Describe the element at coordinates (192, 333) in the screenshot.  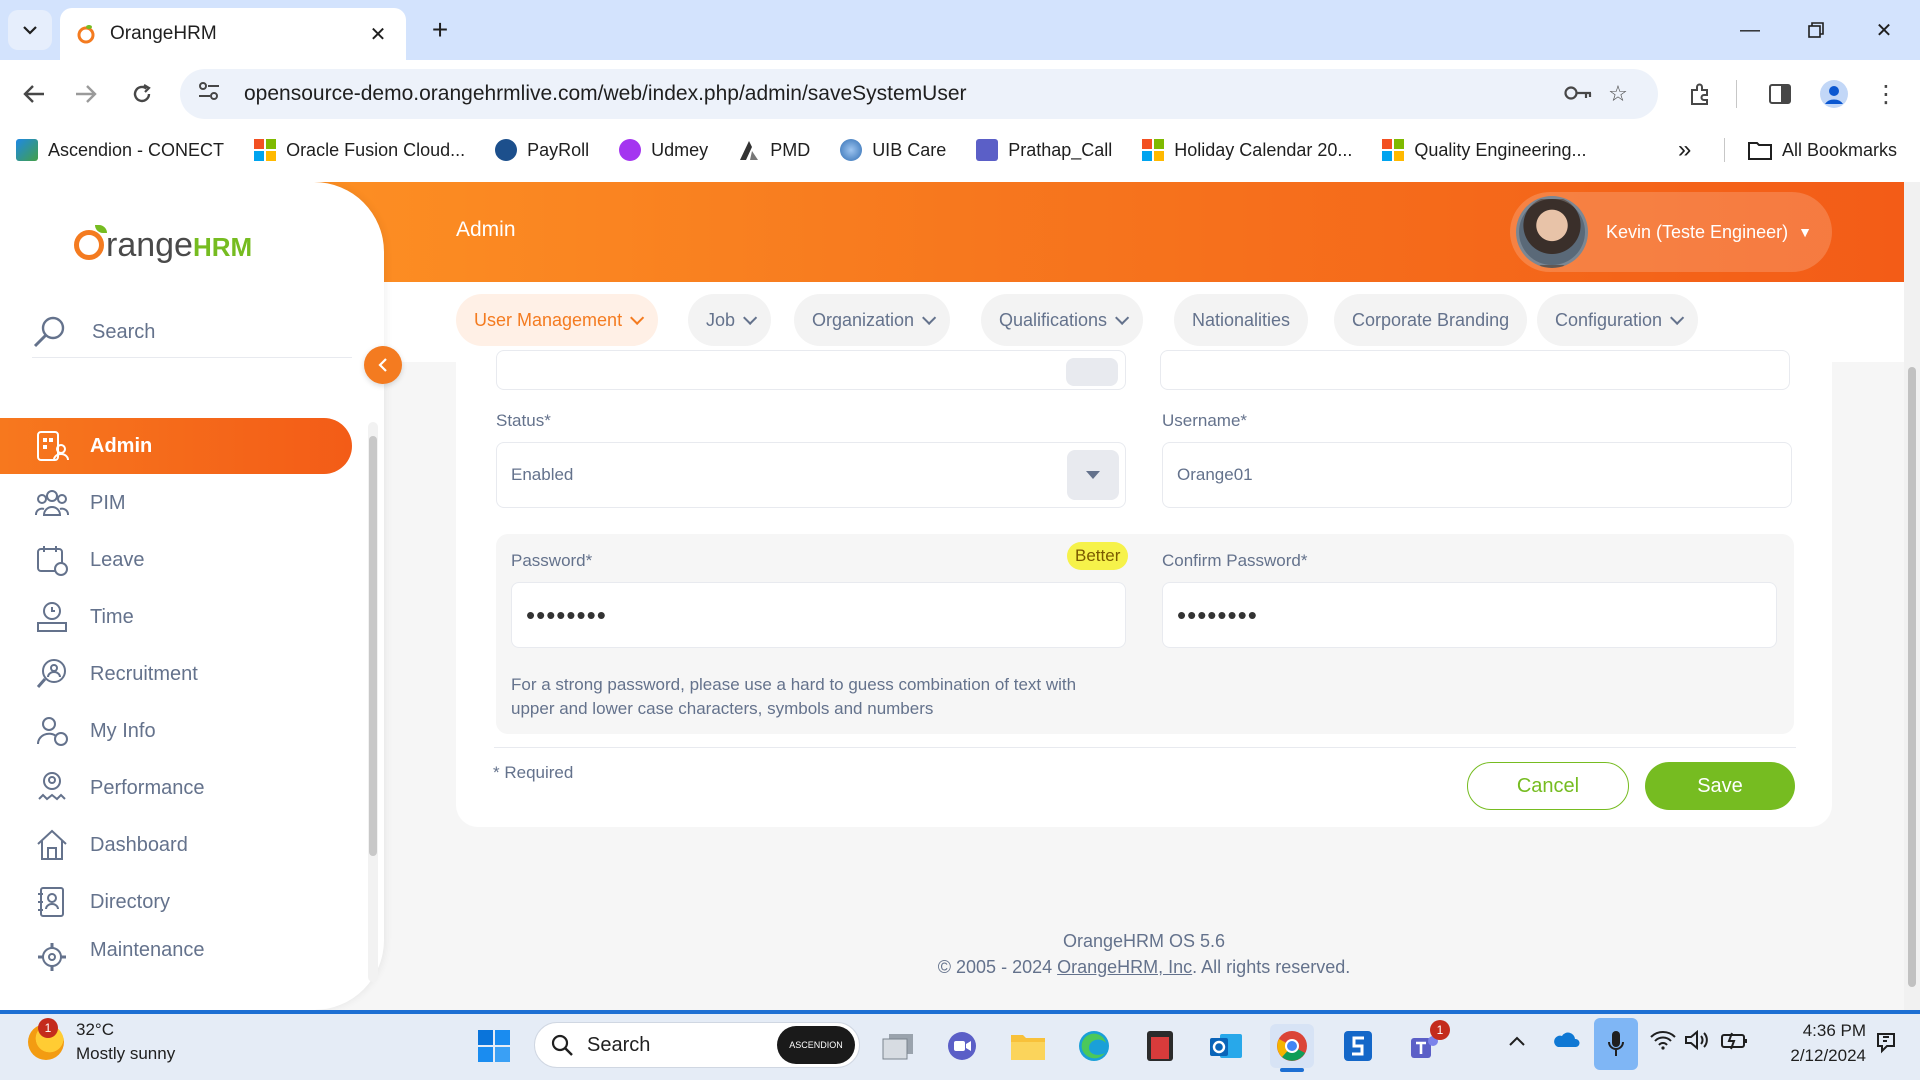
I see `sidebar-search: Search` at that location.